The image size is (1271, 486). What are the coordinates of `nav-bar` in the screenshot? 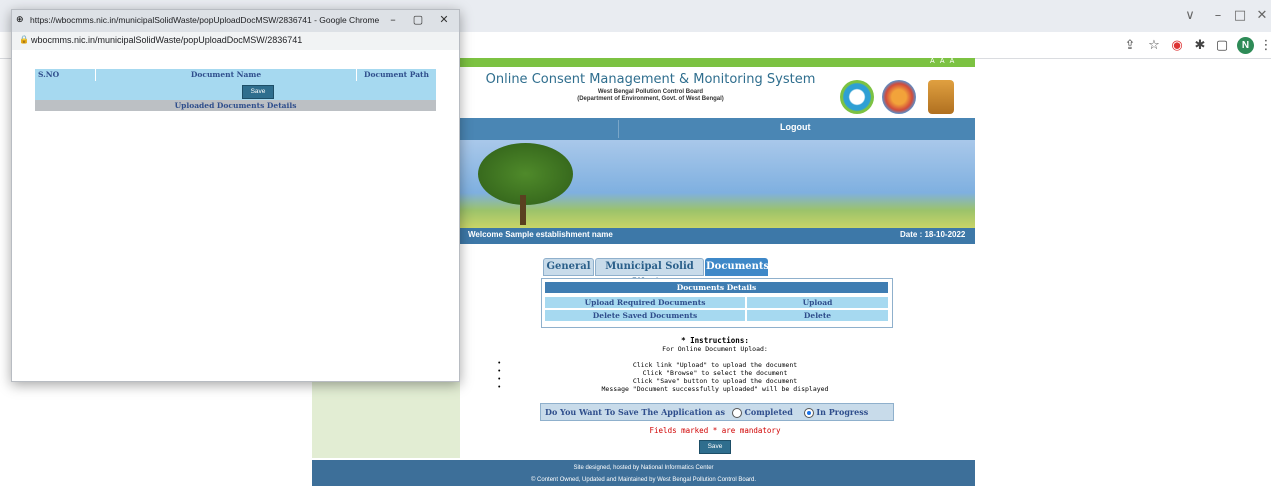 It's located at (717, 129).